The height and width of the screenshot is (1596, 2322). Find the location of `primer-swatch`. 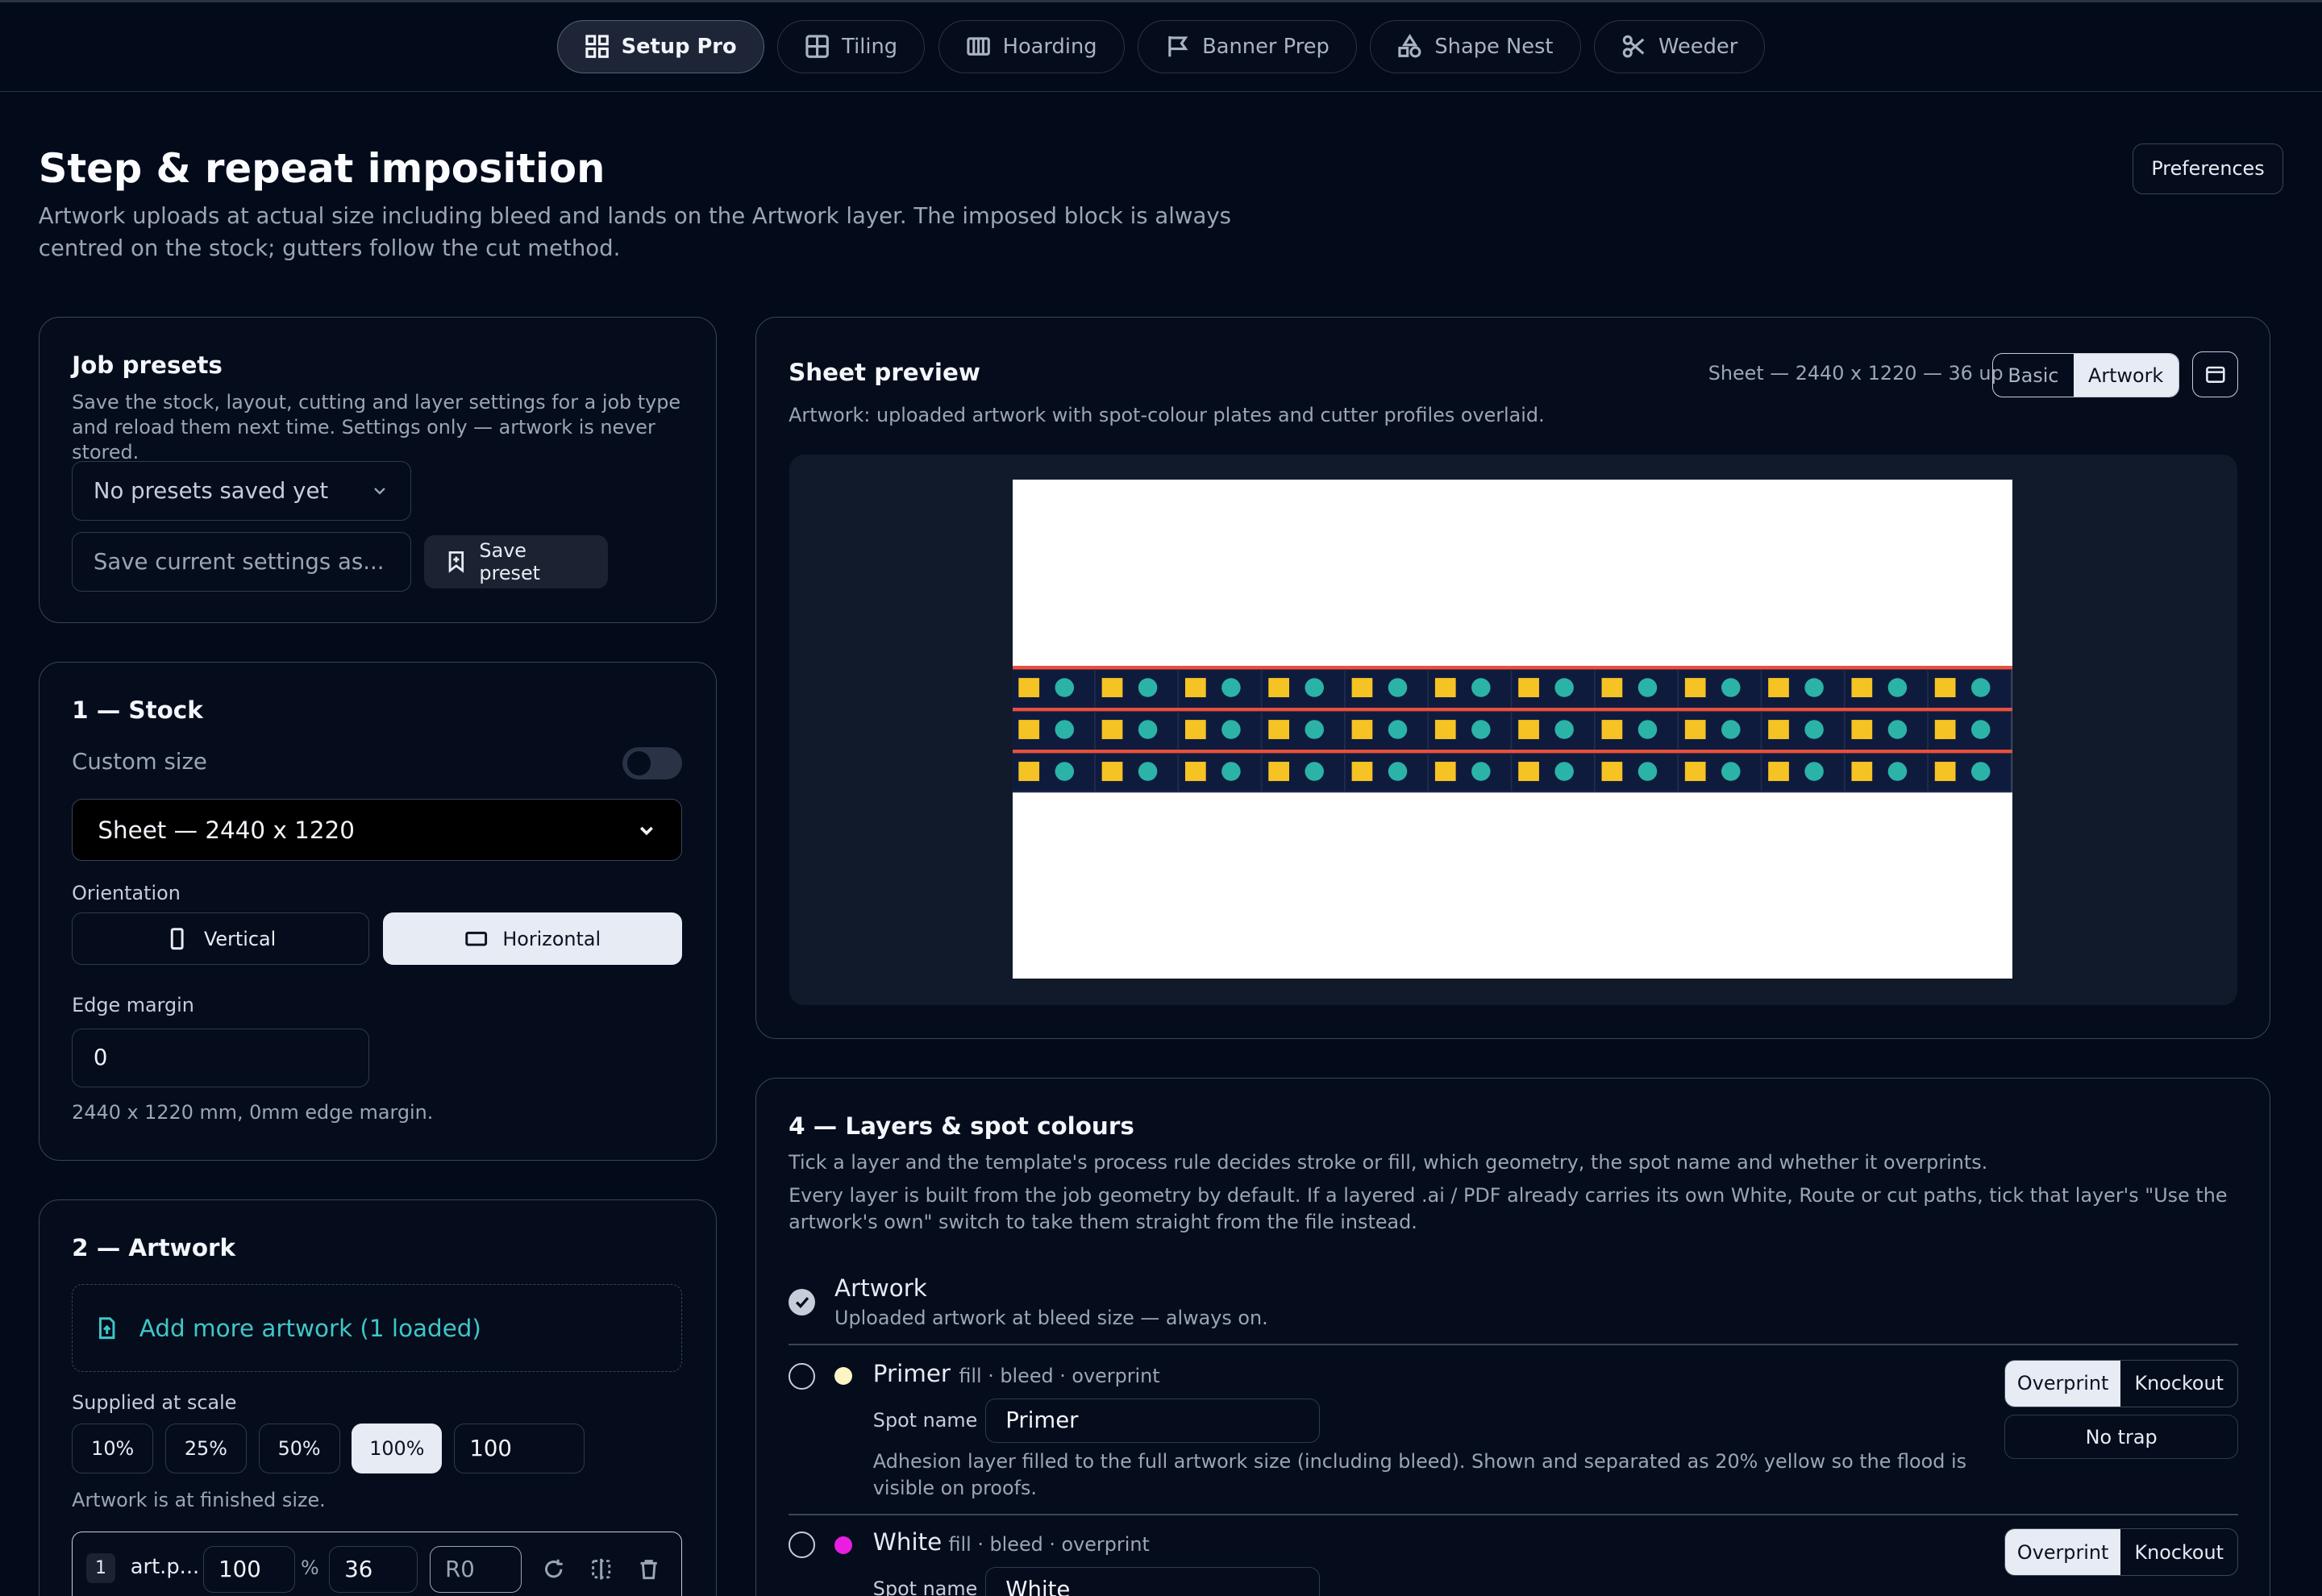

primer-swatch is located at coordinates (843, 1376).